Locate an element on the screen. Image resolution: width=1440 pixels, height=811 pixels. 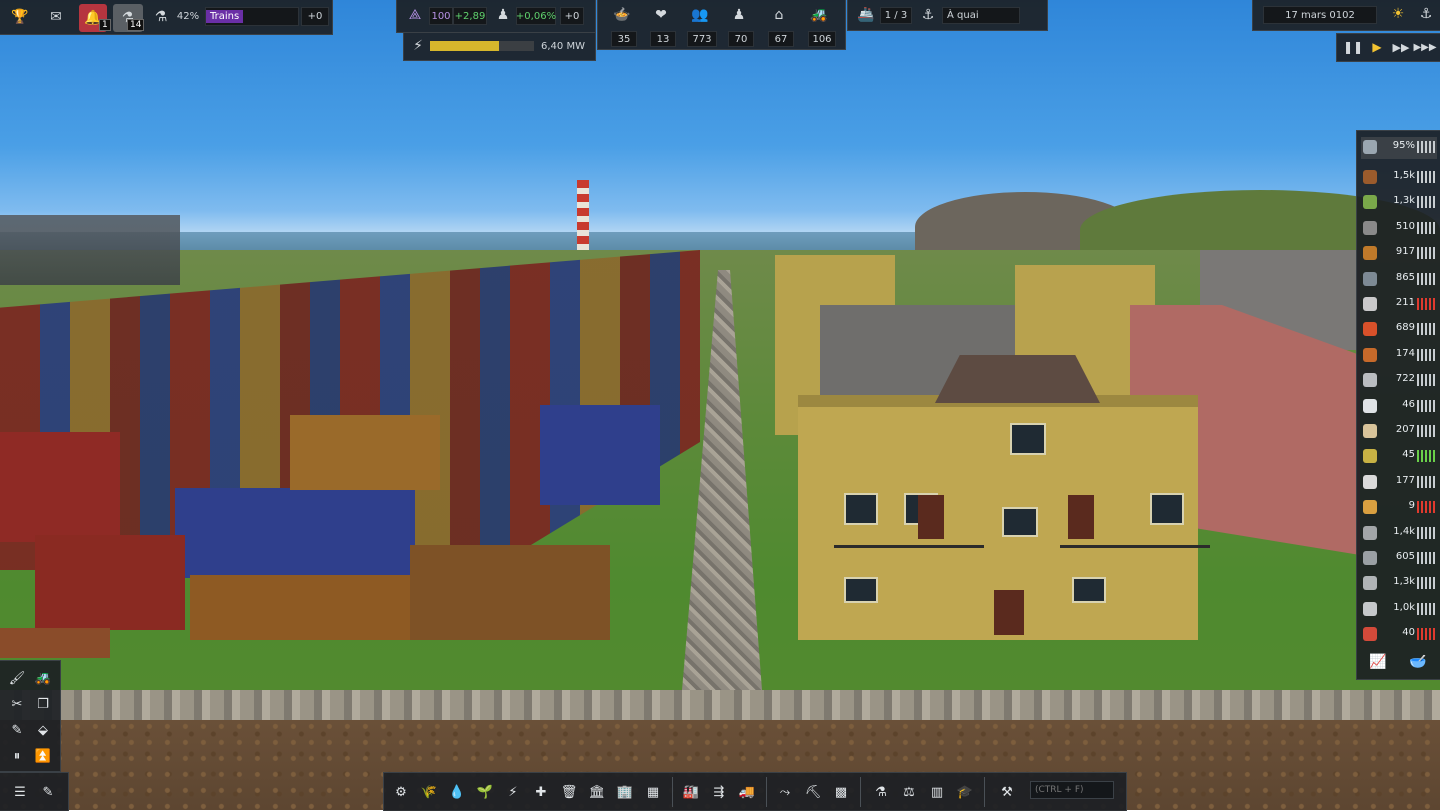
housing-icon: ⌂ is located at coordinates (779, 15).